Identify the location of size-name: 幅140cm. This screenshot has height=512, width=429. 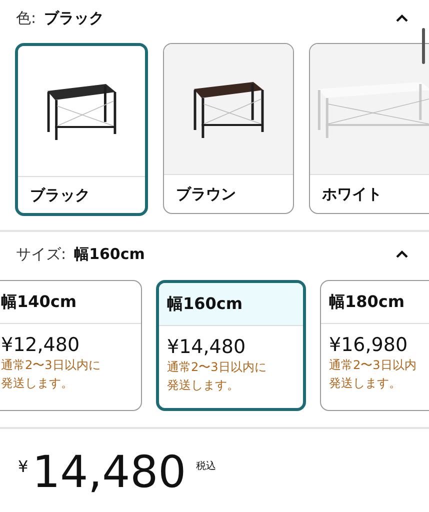
(70, 302).